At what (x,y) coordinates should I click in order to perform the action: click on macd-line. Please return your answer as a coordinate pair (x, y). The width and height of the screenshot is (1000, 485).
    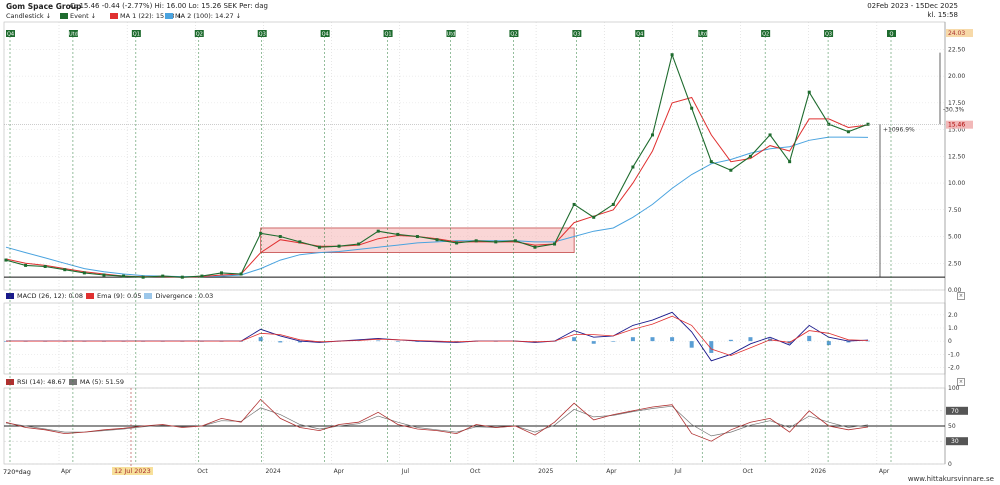
    Looking at the image, I should click on (437, 336).